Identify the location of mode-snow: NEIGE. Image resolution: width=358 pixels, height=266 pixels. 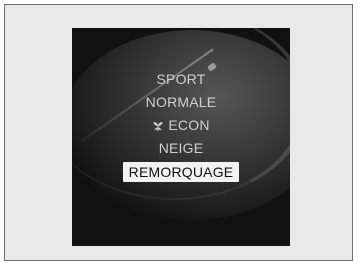
(181, 148).